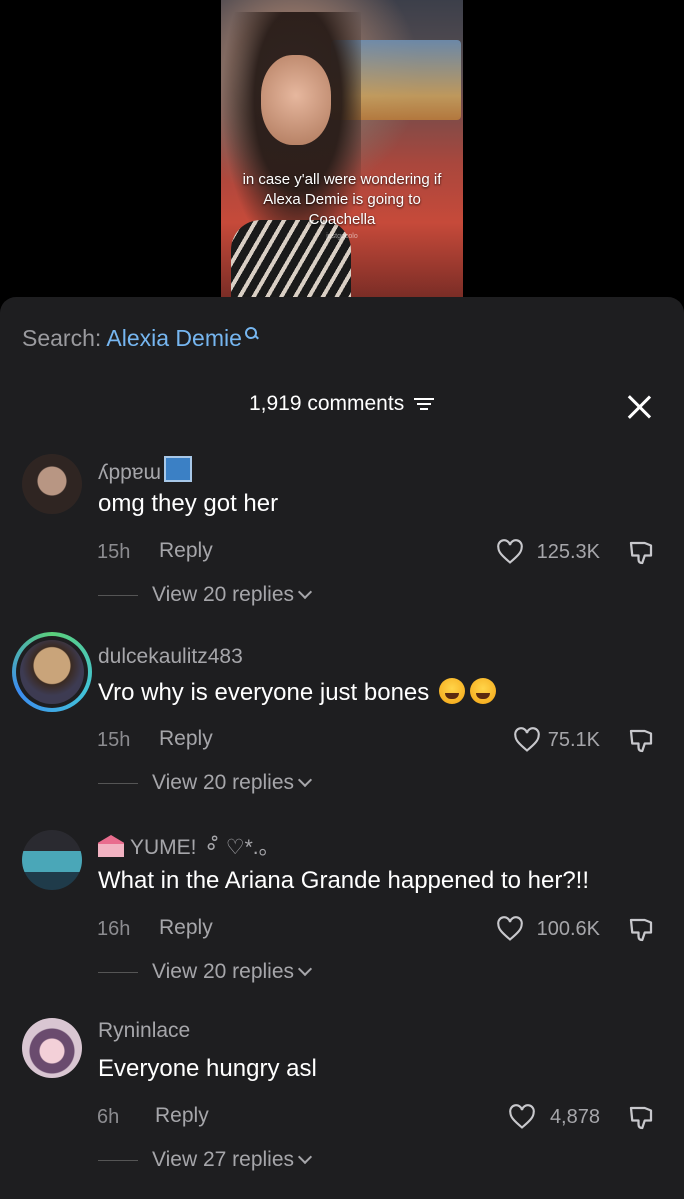  I want to click on caption-line: Alexa Demie is going to, so click(342, 199).